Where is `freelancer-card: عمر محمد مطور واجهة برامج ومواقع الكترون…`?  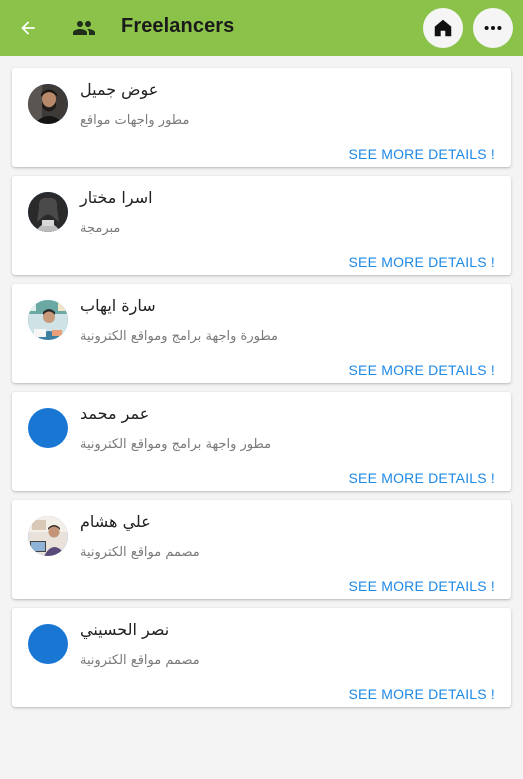 freelancer-card: عمر محمد مطور واجهة برامج ومواقع الكترون… is located at coordinates (261, 441).